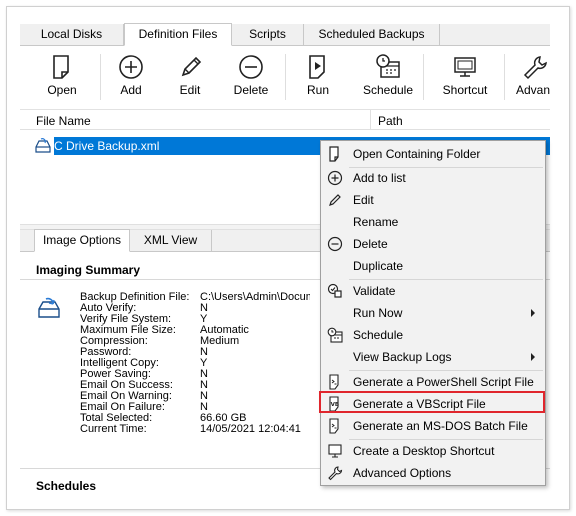 The image size is (576, 516). What do you see at coordinates (465, 78) in the screenshot?
I see `shortcut-button: Shortcut` at bounding box center [465, 78].